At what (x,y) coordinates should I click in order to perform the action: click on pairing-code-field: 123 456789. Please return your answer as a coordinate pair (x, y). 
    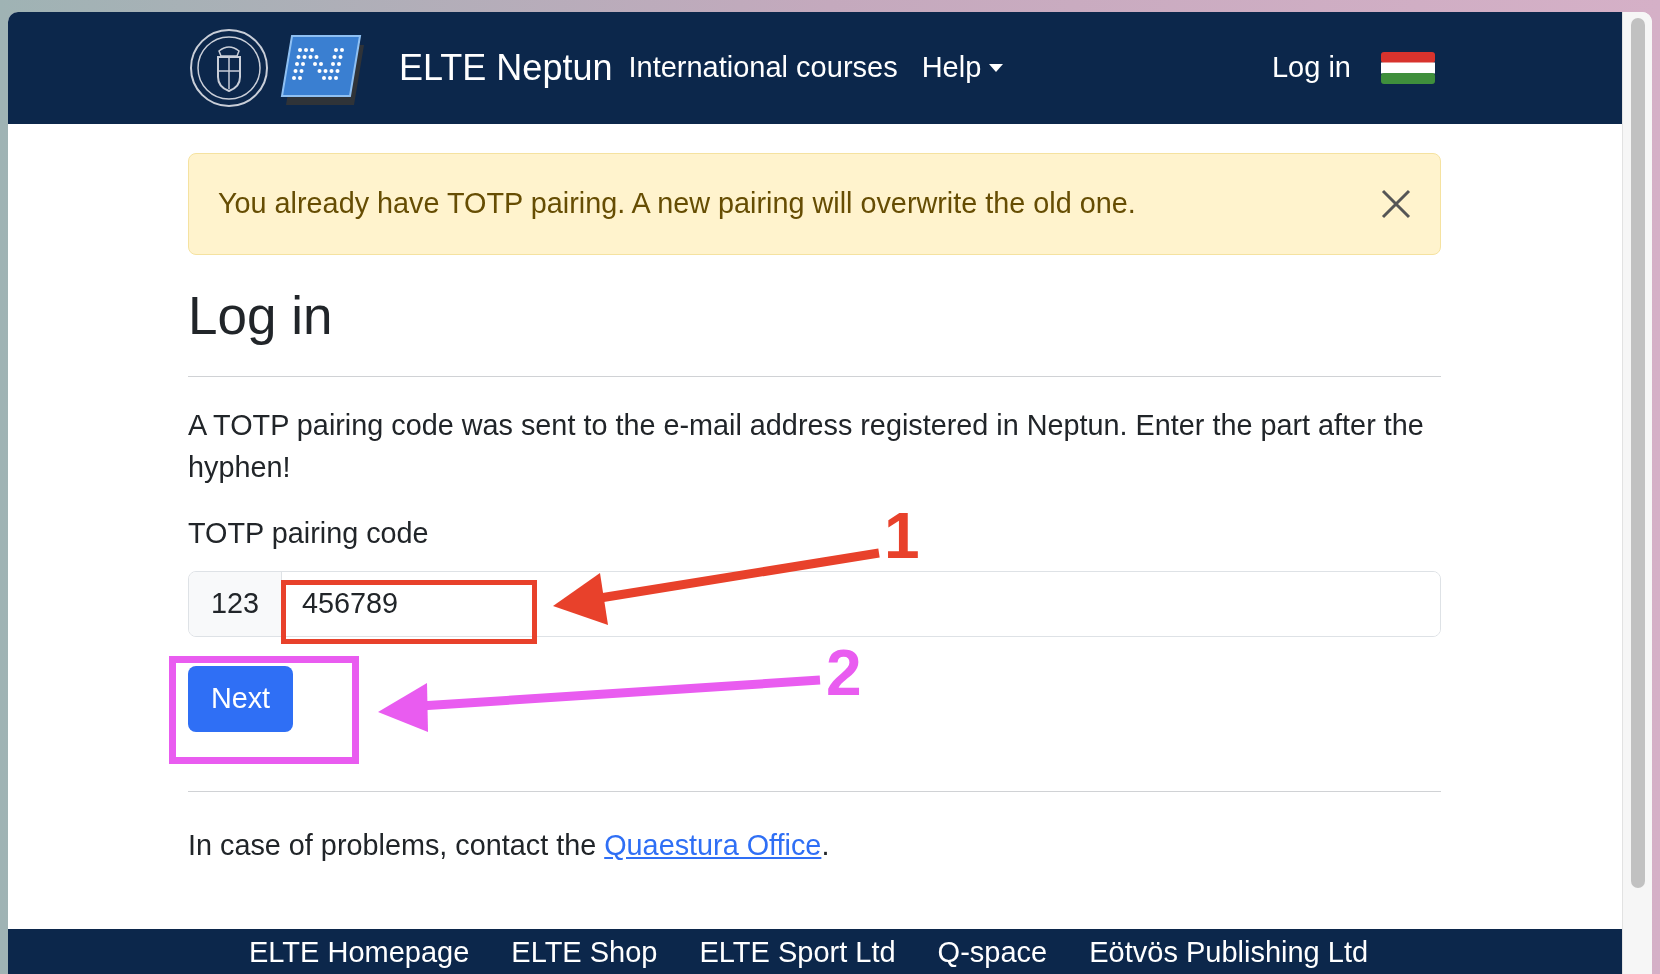
    Looking at the image, I should click on (814, 604).